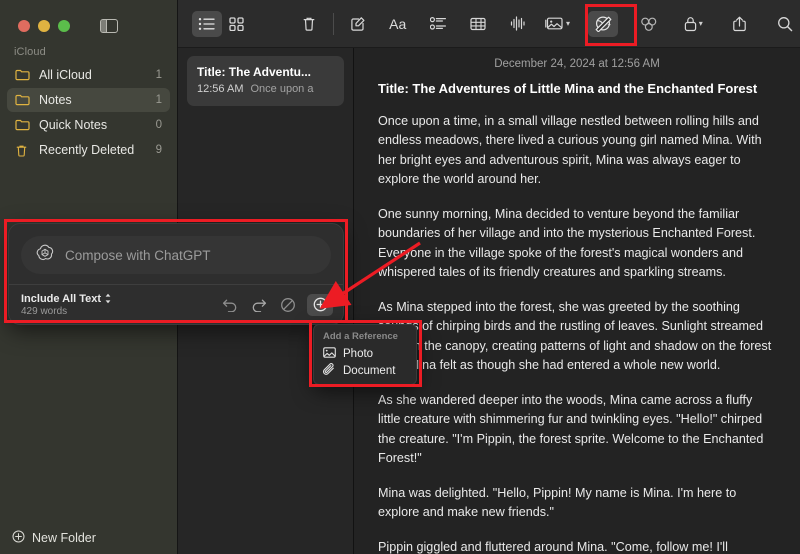 The image size is (800, 554). Describe the element at coordinates (309, 24) in the screenshot. I see `delete-icon` at that location.